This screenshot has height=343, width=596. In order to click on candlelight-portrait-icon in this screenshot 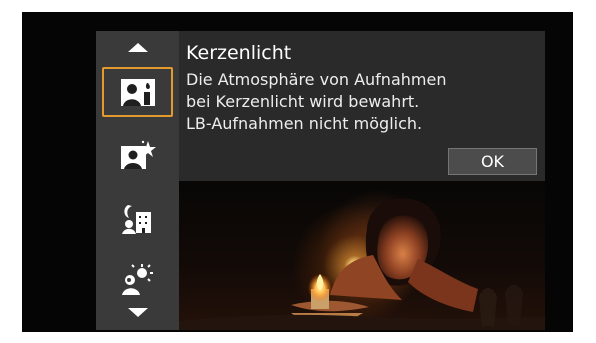, I will do `click(137, 92)`.